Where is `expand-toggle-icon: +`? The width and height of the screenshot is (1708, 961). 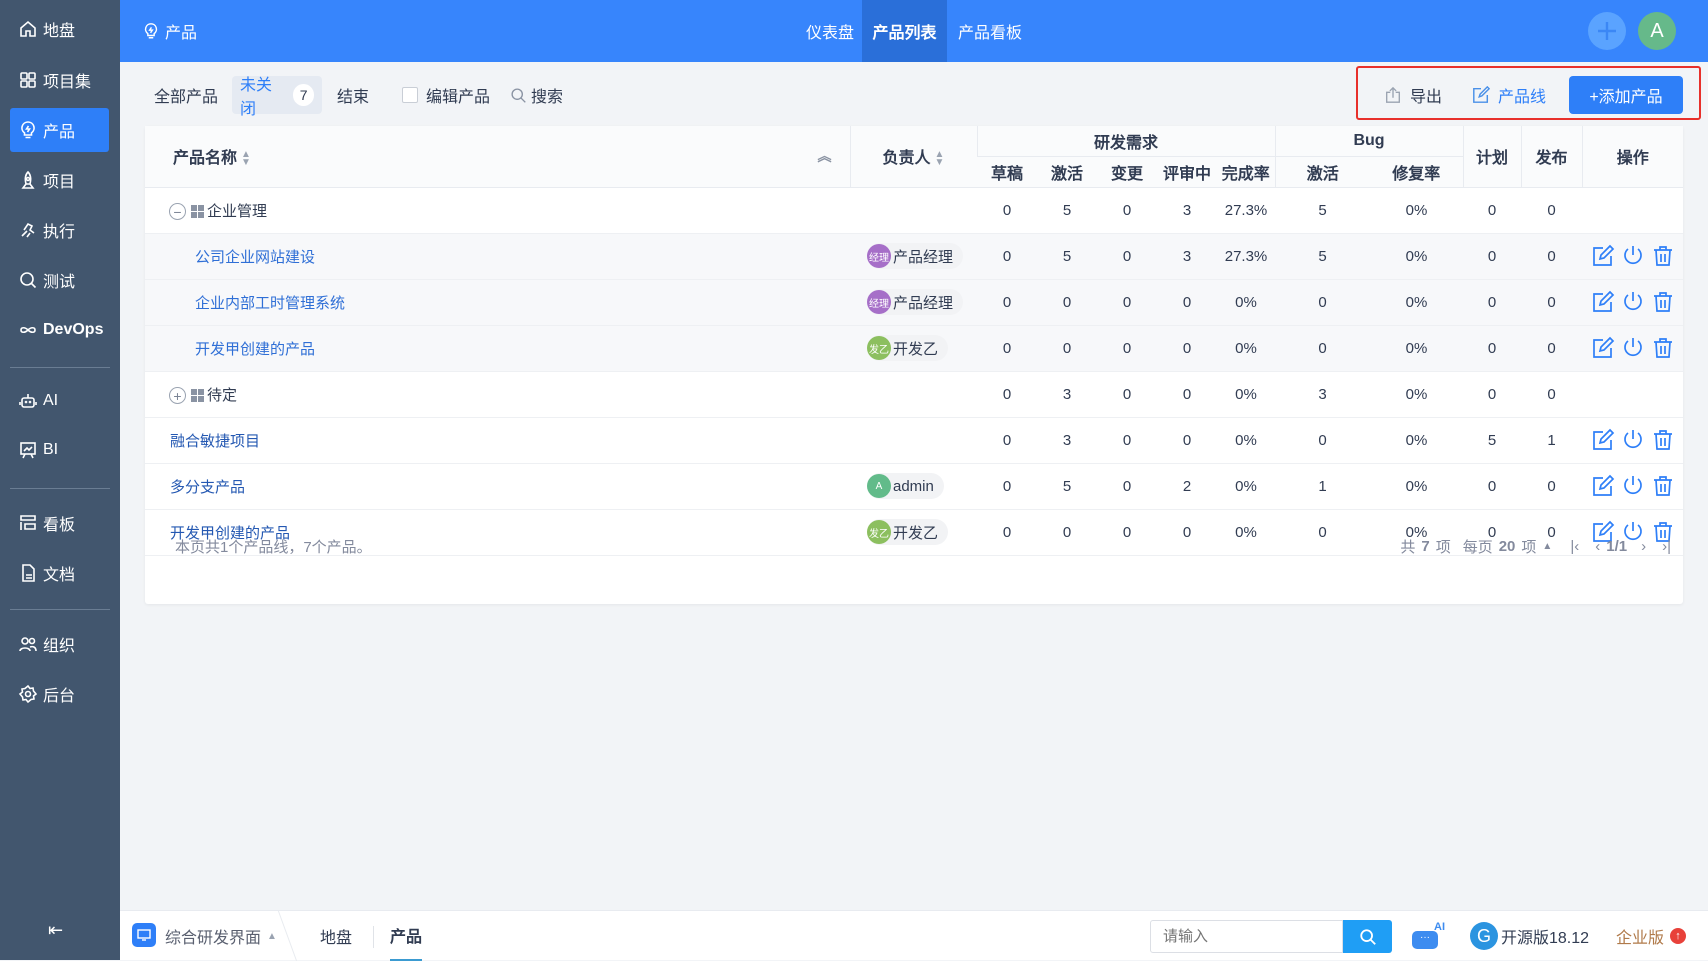
expand-toggle-icon: + is located at coordinates (177, 396).